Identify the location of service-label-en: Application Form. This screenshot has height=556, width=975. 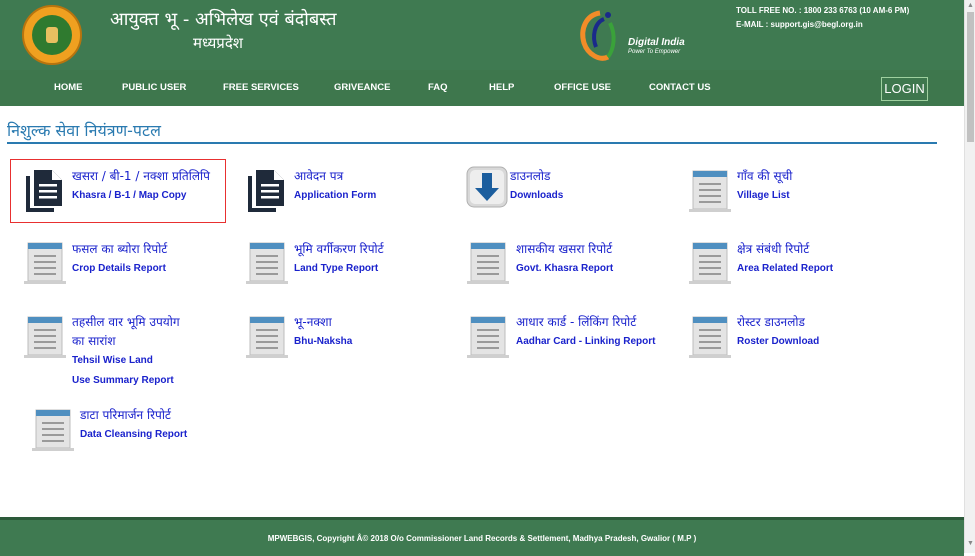
(335, 195).